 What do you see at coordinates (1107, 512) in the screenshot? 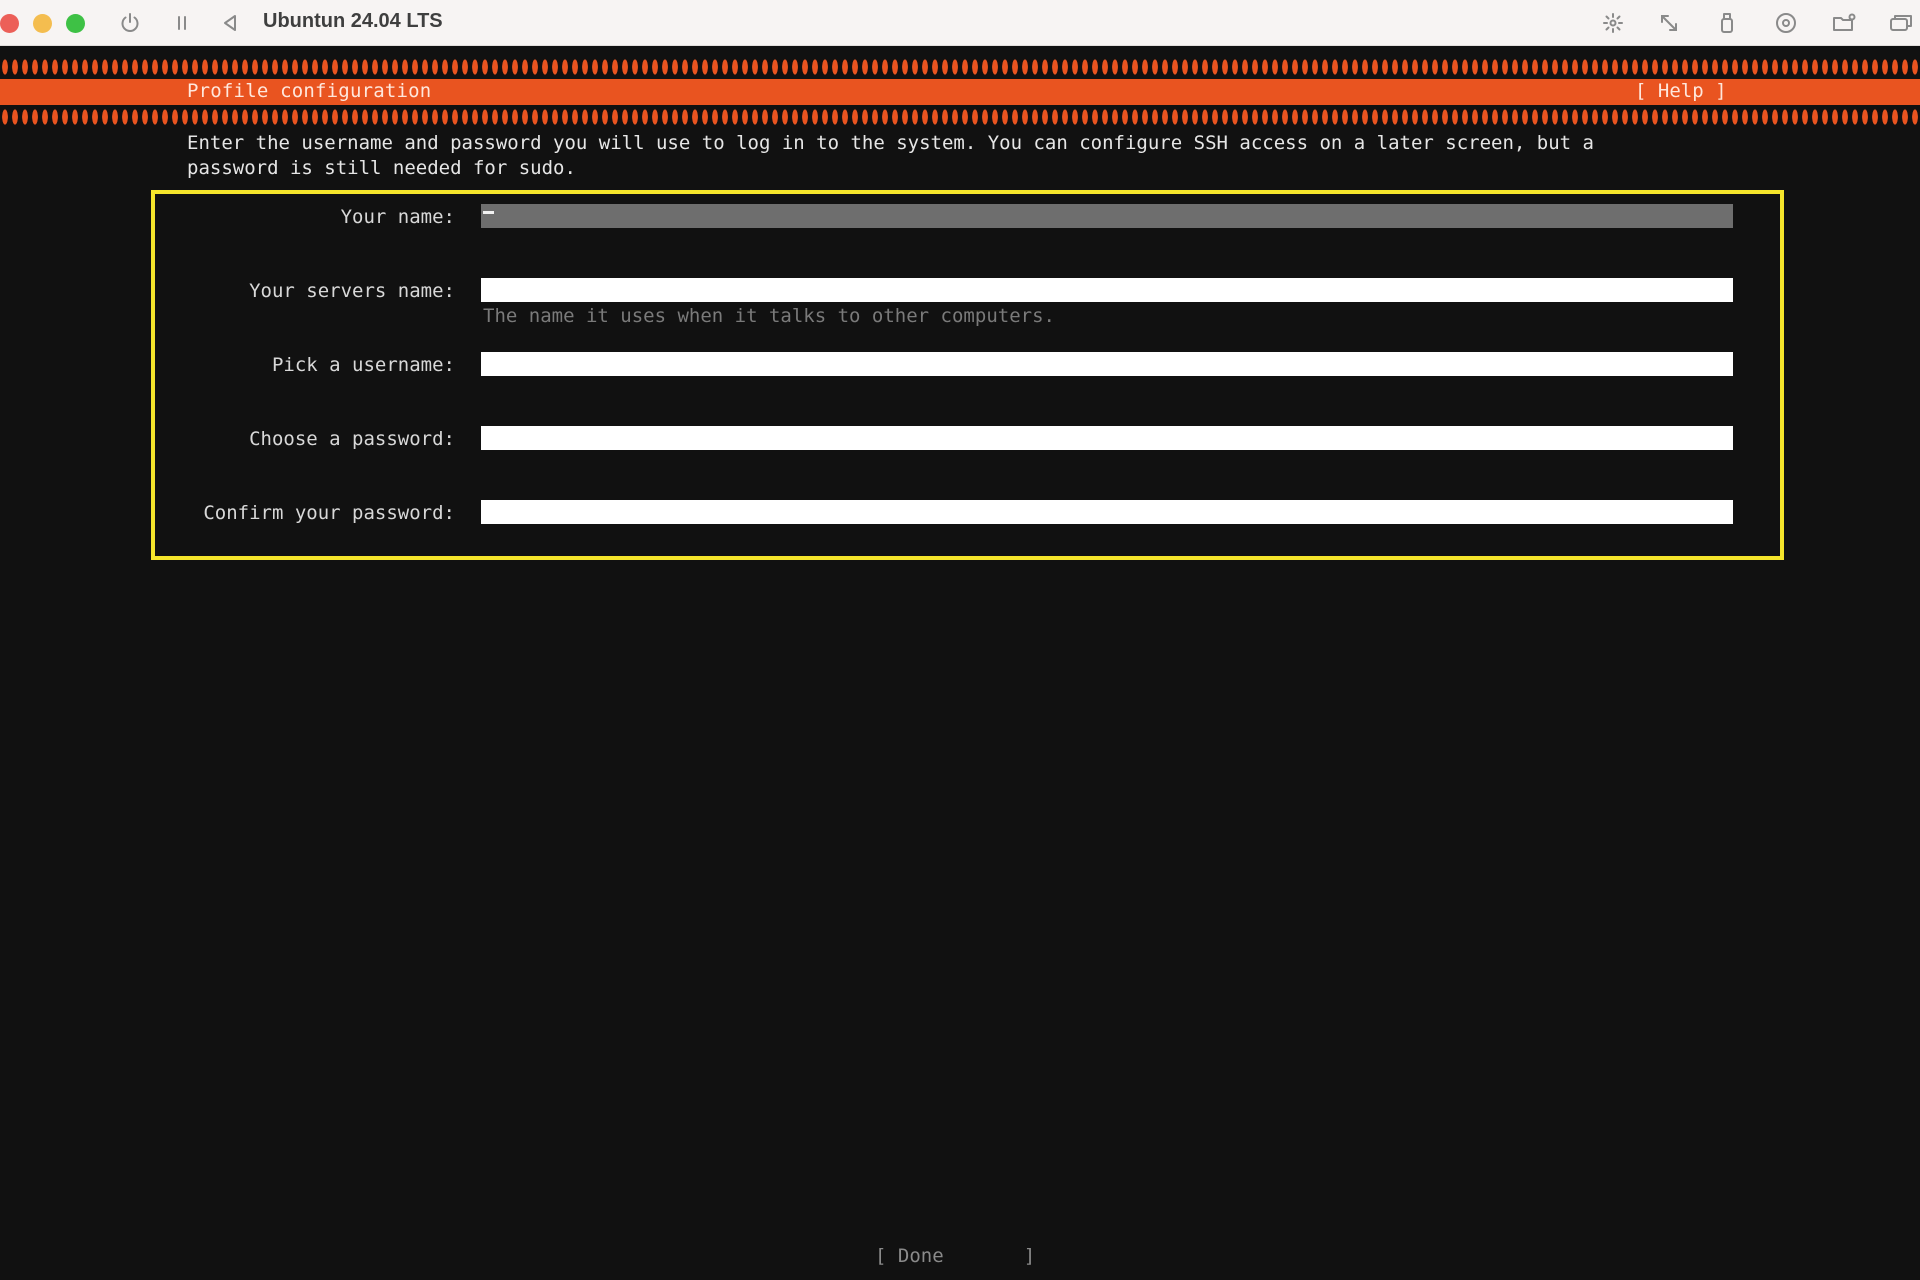
I see `confirm-password-input` at bounding box center [1107, 512].